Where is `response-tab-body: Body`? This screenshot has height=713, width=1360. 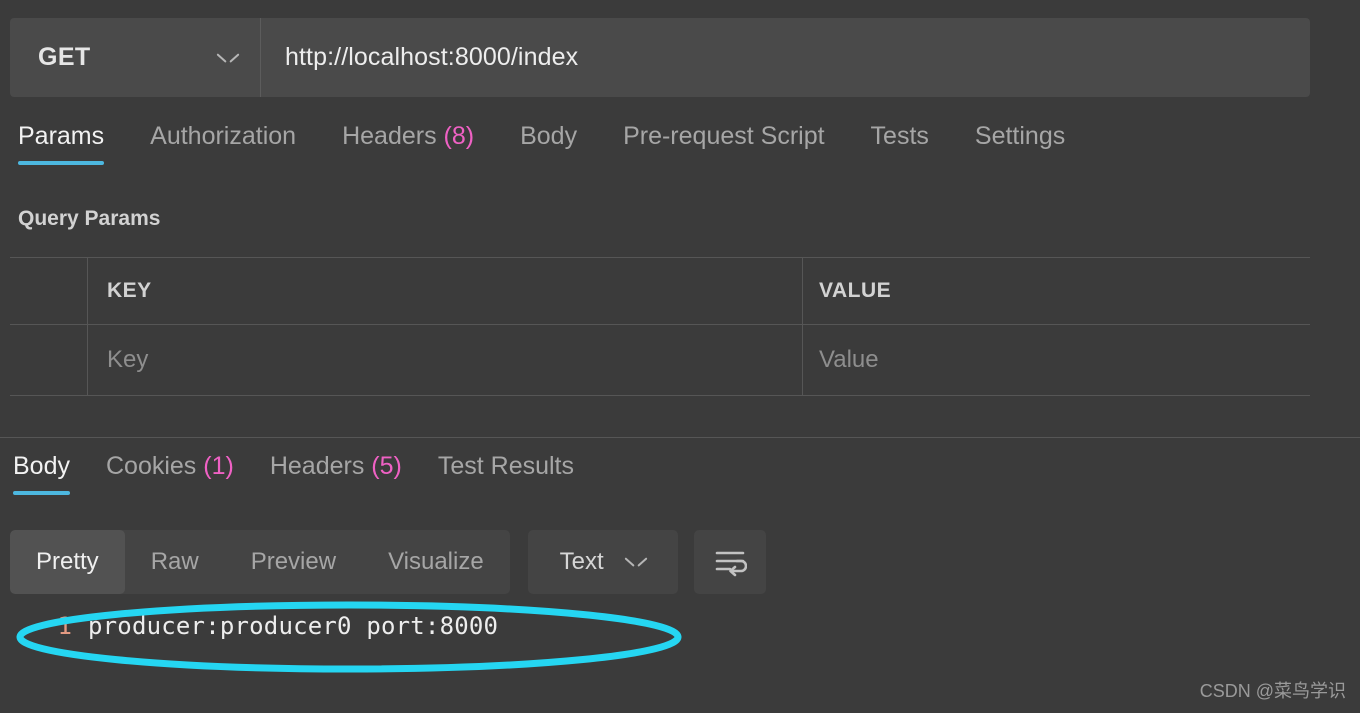 response-tab-body: Body is located at coordinates (41, 473).